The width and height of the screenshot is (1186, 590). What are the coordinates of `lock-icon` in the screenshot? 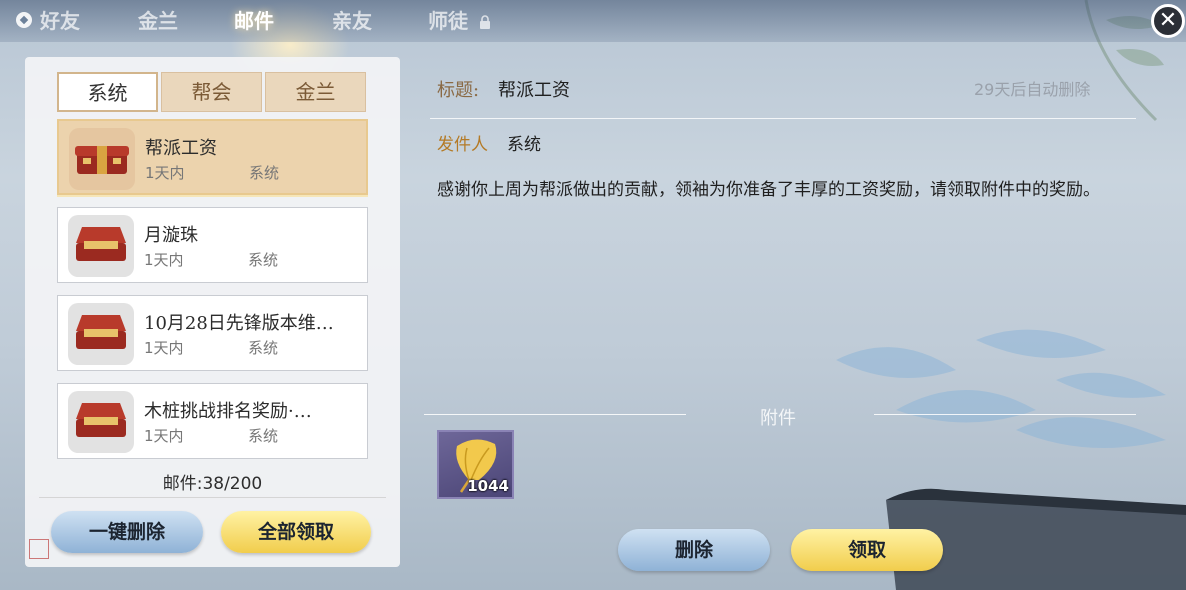 It's located at (485, 22).